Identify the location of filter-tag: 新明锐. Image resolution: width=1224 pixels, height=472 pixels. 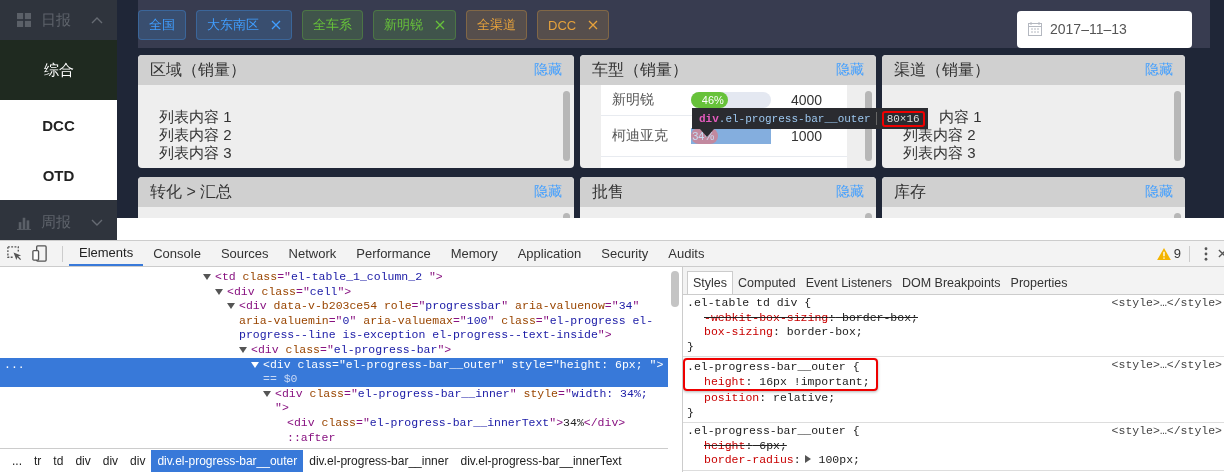
(414, 25).